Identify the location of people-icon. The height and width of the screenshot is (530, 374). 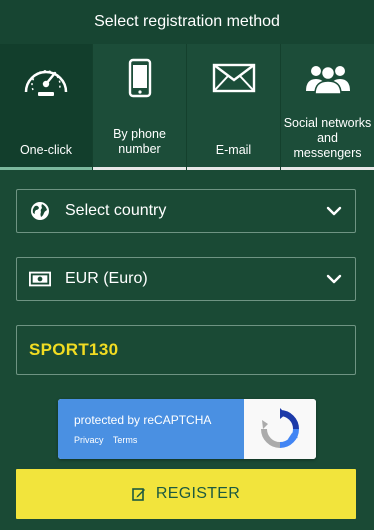
(327, 78).